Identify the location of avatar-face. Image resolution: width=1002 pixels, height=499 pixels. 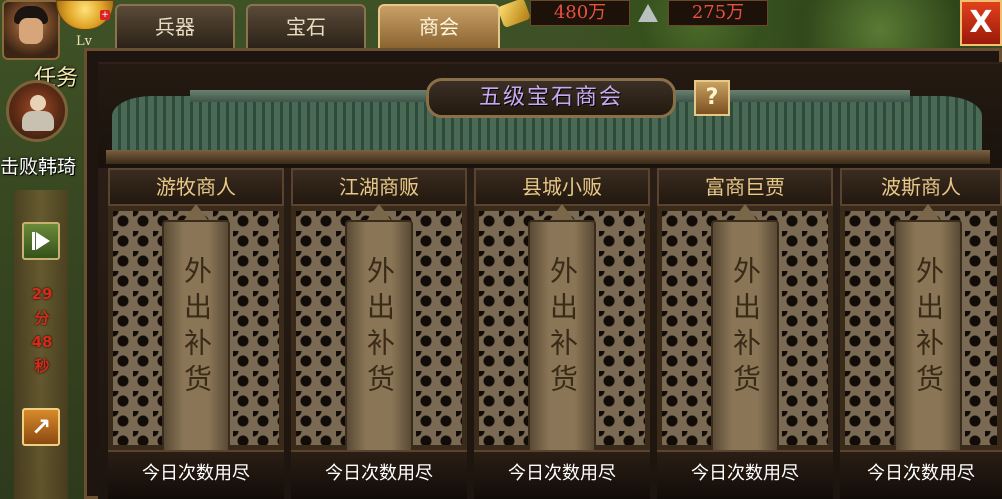
(31, 31).